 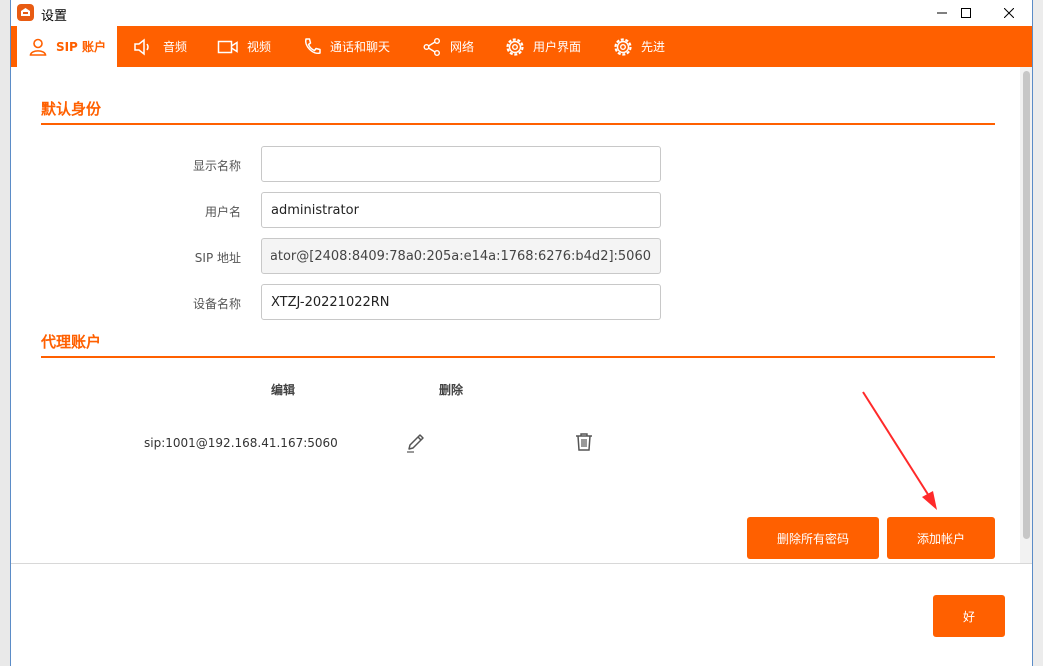 What do you see at coordinates (227, 46) in the screenshot?
I see `video-icon` at bounding box center [227, 46].